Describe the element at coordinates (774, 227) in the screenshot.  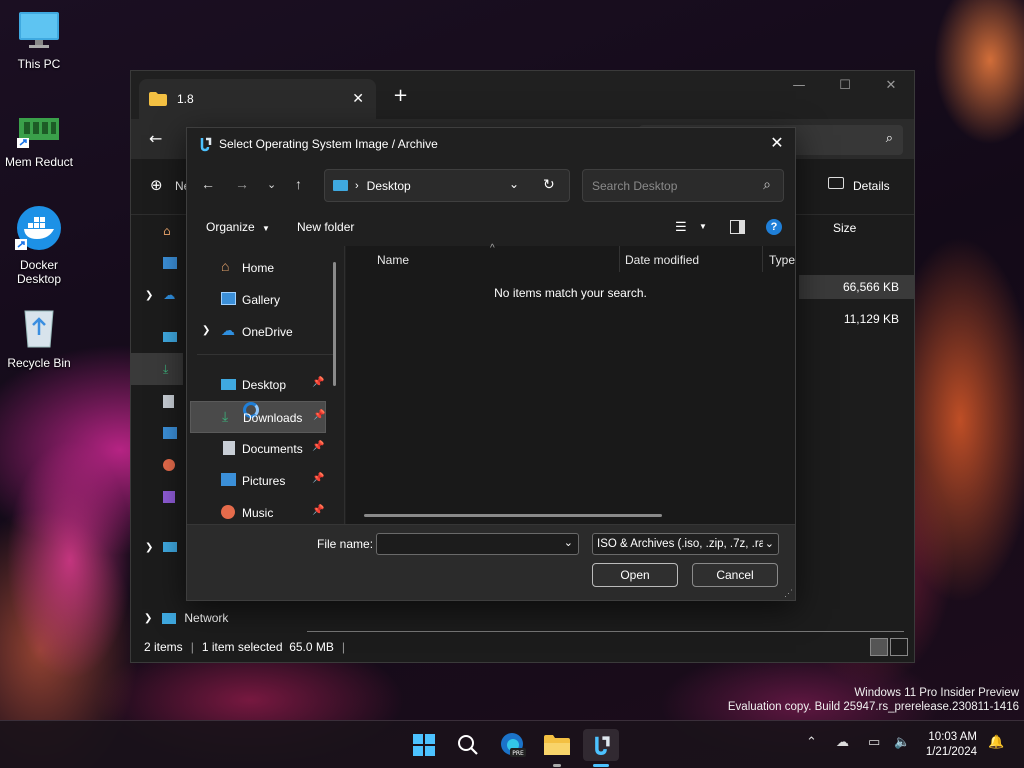
I see `help-icon: ?` at that location.